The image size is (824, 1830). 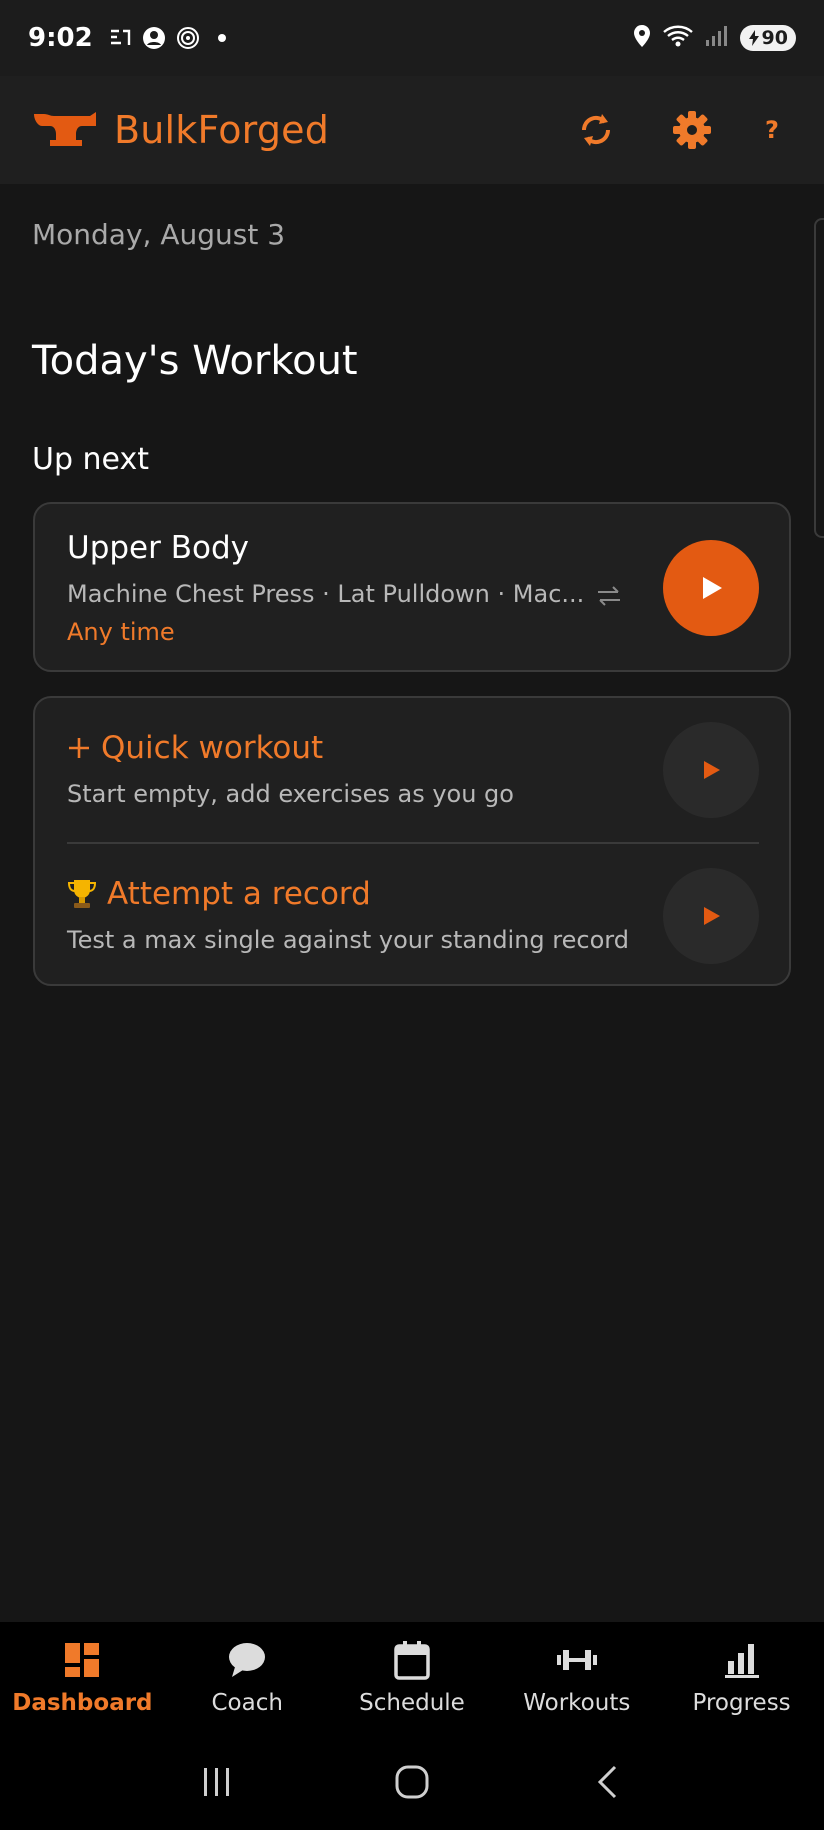 I want to click on workout-name: Upper Body, so click(x=158, y=548).